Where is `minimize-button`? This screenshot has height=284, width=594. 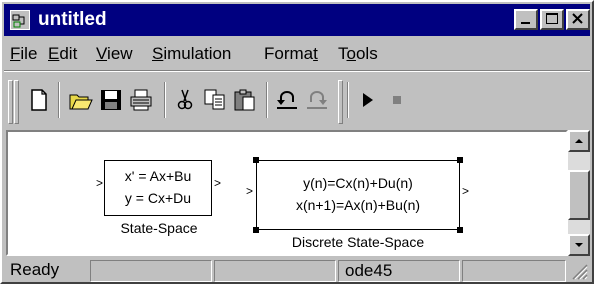 minimize-button is located at coordinates (526, 19).